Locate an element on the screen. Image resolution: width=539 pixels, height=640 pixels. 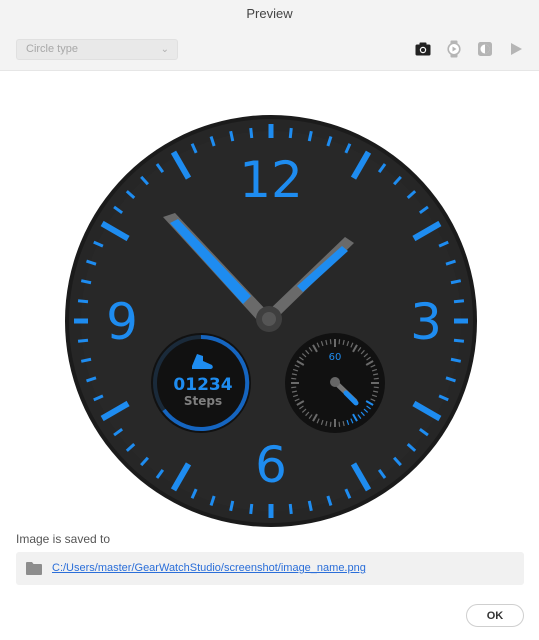
steps-subdial: 01234 Steps is located at coordinates (201, 383).